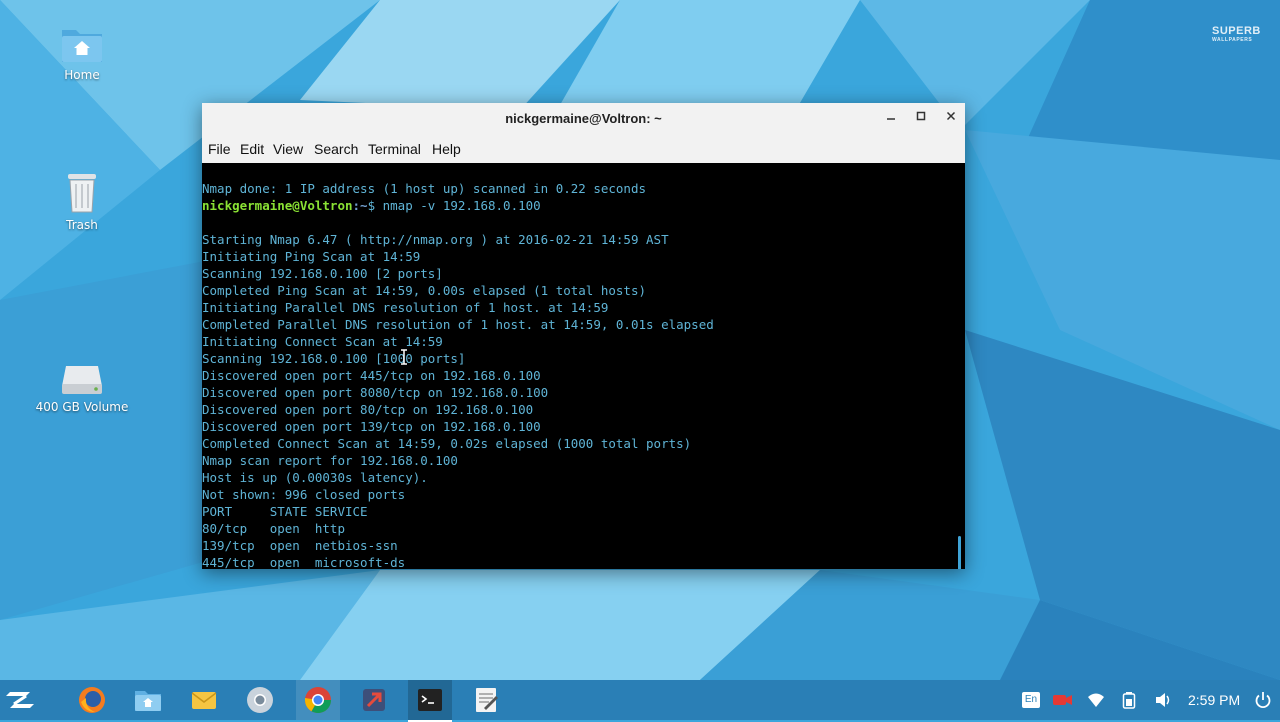 Image resolution: width=1280 pixels, height=722 pixels. Describe the element at coordinates (1163, 700) in the screenshot. I see `volume-icon` at that location.